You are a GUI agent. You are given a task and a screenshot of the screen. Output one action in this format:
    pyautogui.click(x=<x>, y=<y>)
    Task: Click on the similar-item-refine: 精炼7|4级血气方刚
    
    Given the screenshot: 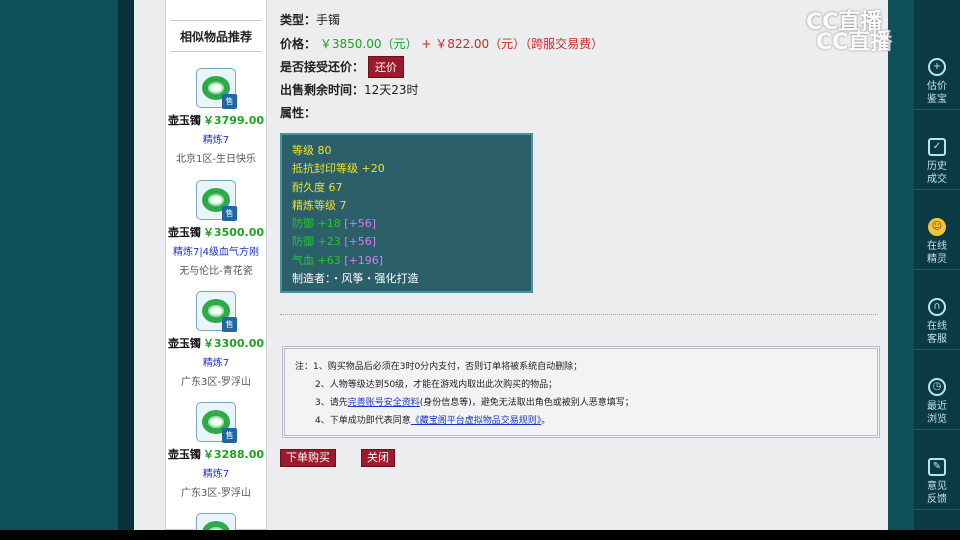 What is the action you would take?
    pyautogui.click(x=216, y=252)
    